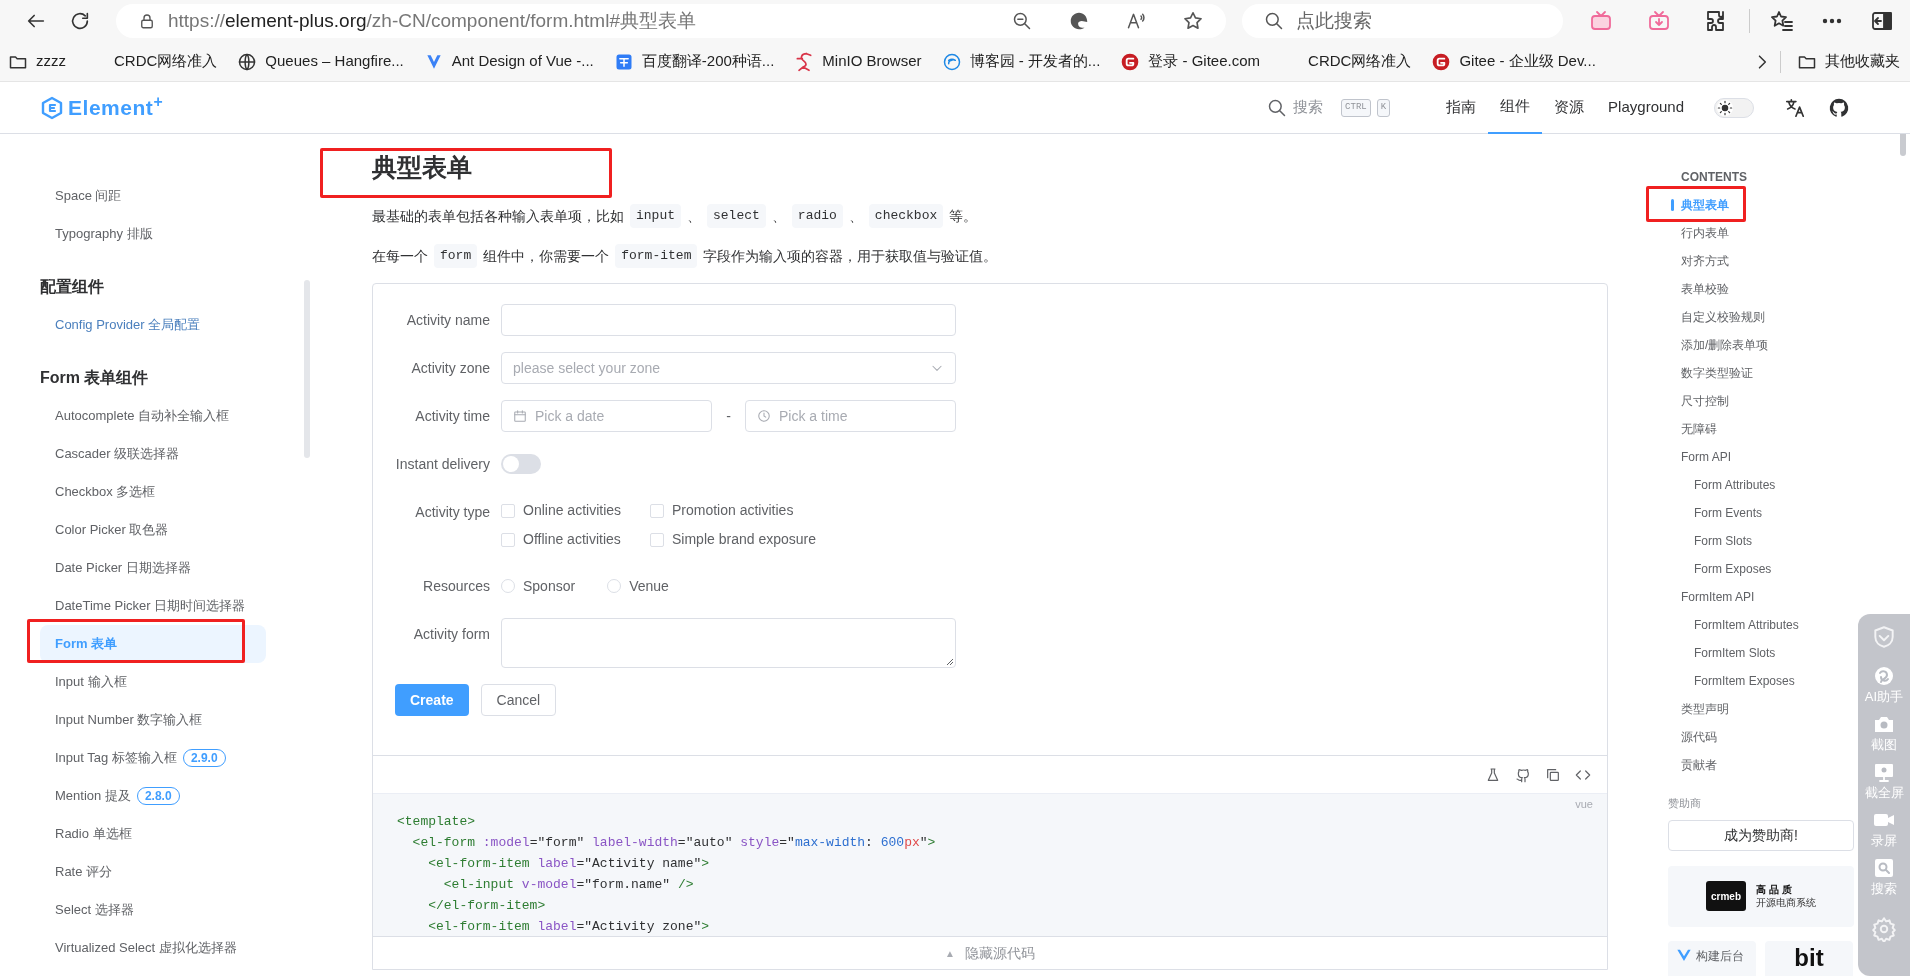  I want to click on toc-link: 表单校验, so click(1698, 289).